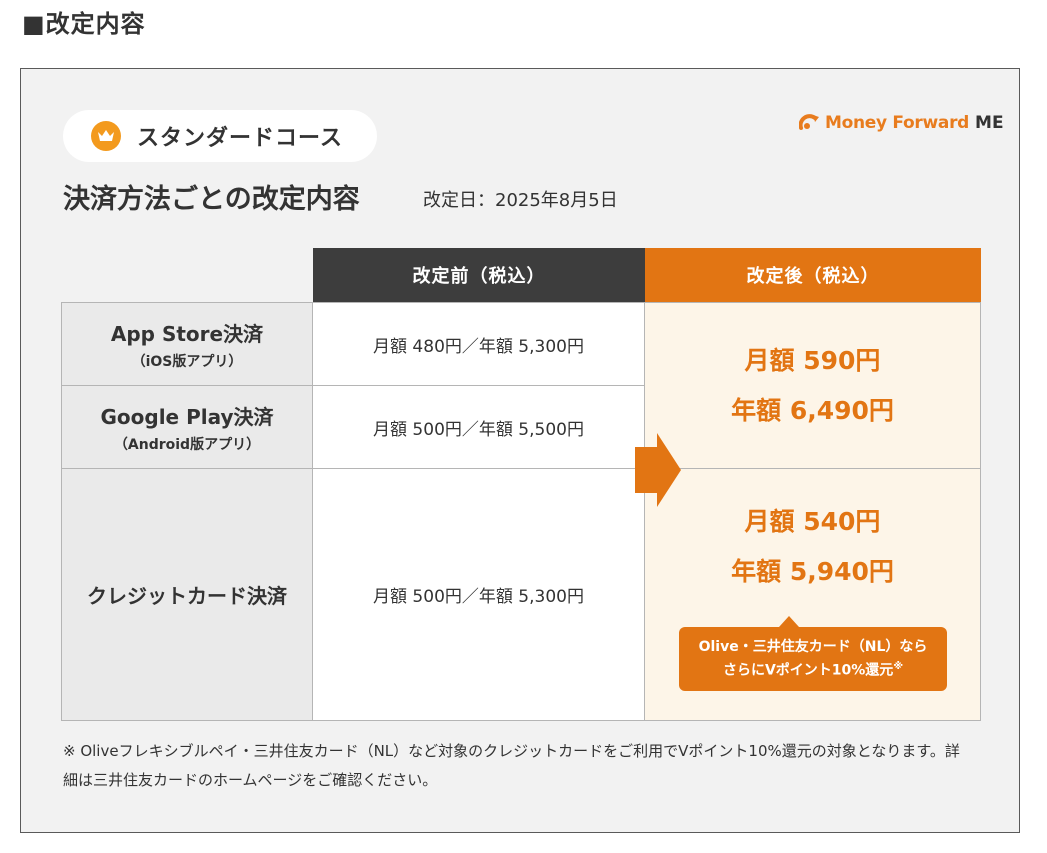  I want to click on price-before-app-store: 月額 480円／年額 5,300円, so click(479, 344).